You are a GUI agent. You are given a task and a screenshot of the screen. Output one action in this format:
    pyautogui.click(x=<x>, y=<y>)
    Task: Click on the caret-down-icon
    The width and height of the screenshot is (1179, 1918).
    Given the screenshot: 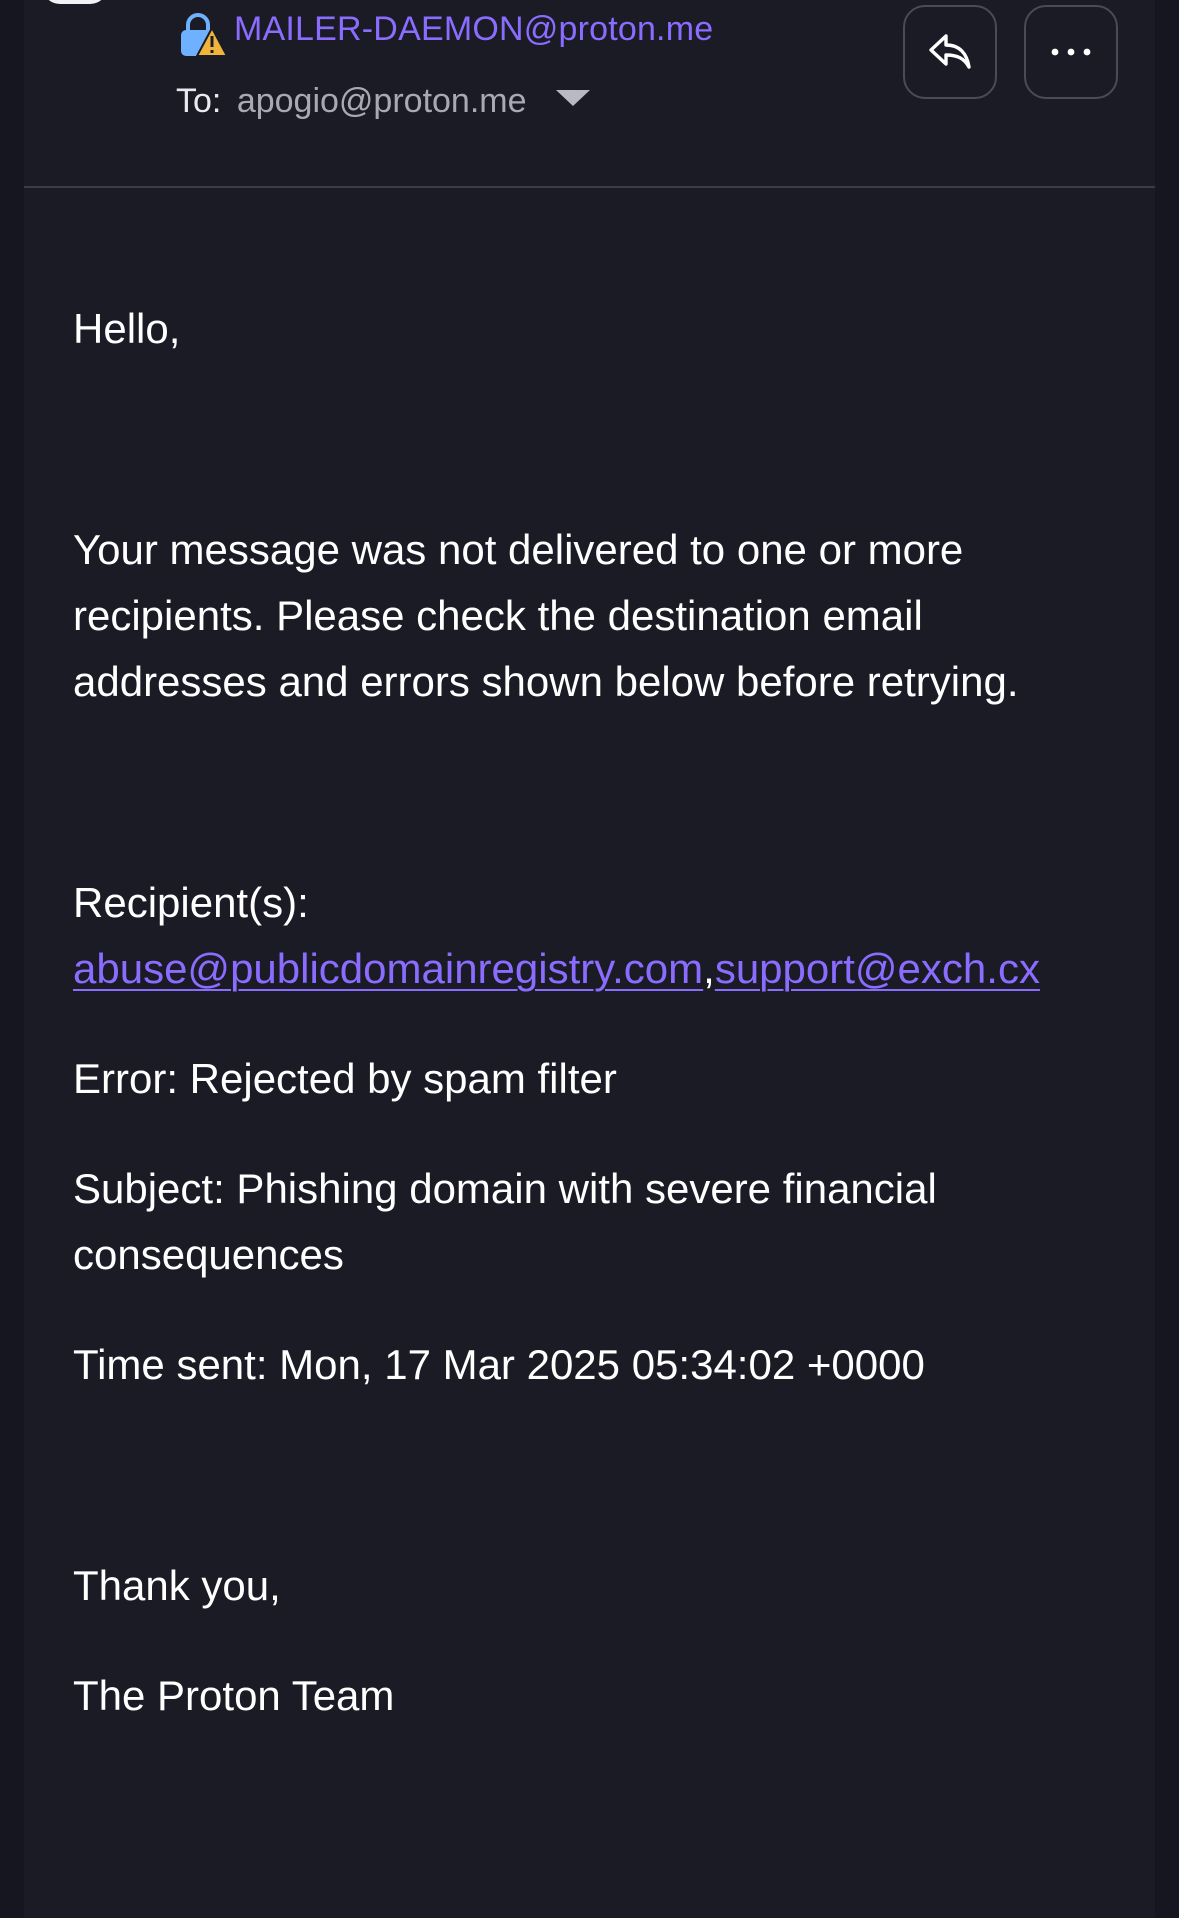 What is the action you would take?
    pyautogui.click(x=572, y=98)
    